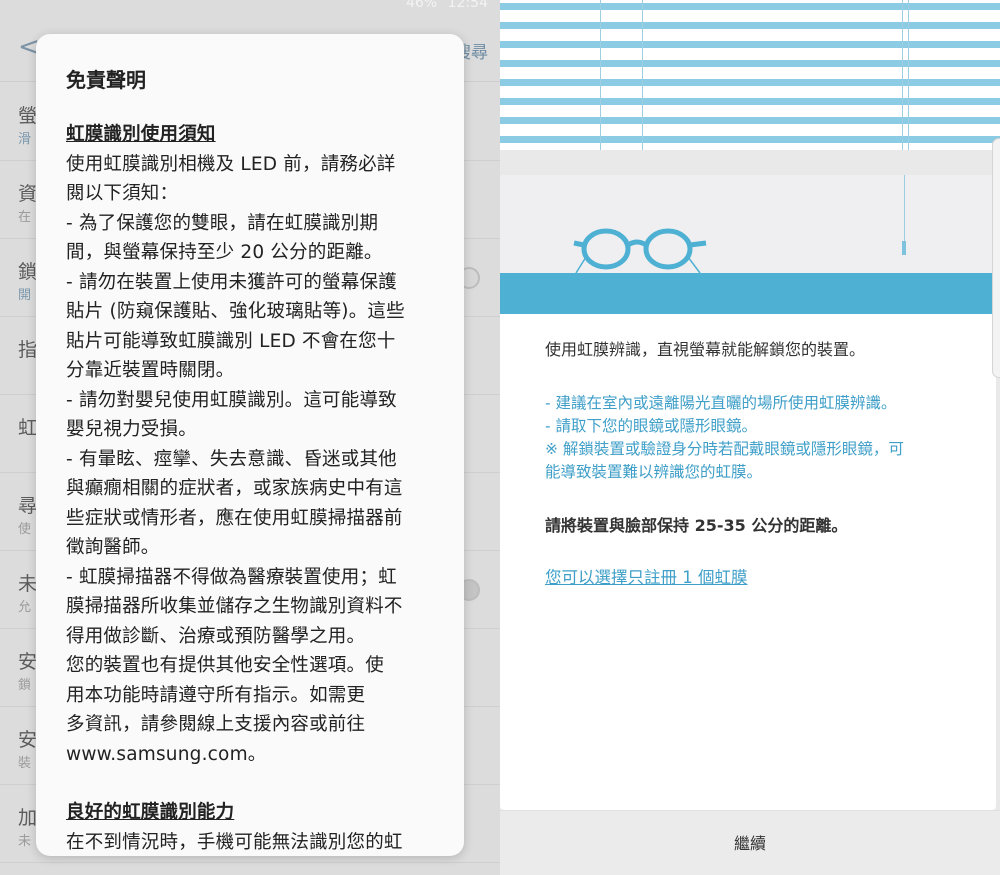 This screenshot has width=1000, height=875. I want to click on back-icon: <, so click(29, 47).